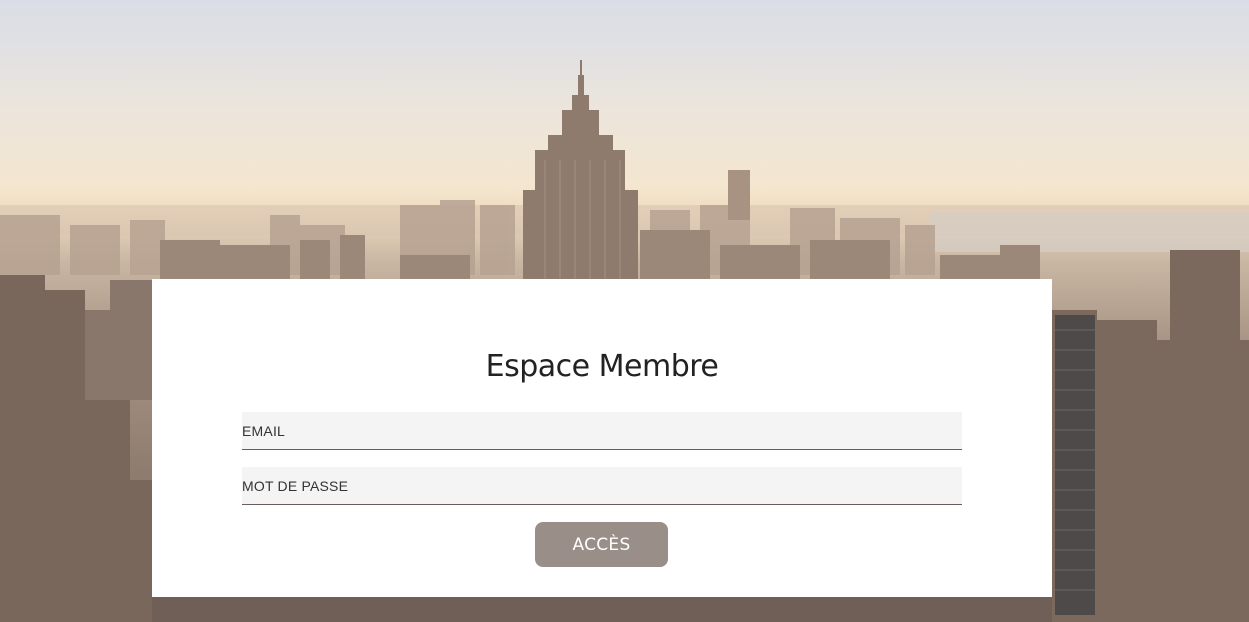 Image resolution: width=1249 pixels, height=622 pixels. What do you see at coordinates (295, 485) in the screenshot?
I see `password-placeholder: MOT DE PASSE` at bounding box center [295, 485].